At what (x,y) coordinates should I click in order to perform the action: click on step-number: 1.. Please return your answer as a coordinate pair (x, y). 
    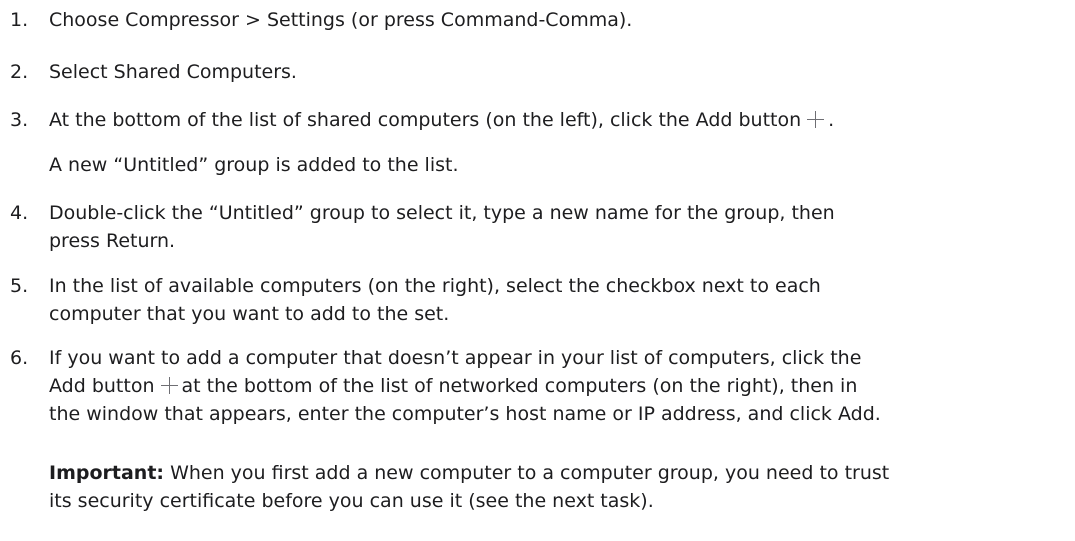
    Looking at the image, I should click on (19, 20).